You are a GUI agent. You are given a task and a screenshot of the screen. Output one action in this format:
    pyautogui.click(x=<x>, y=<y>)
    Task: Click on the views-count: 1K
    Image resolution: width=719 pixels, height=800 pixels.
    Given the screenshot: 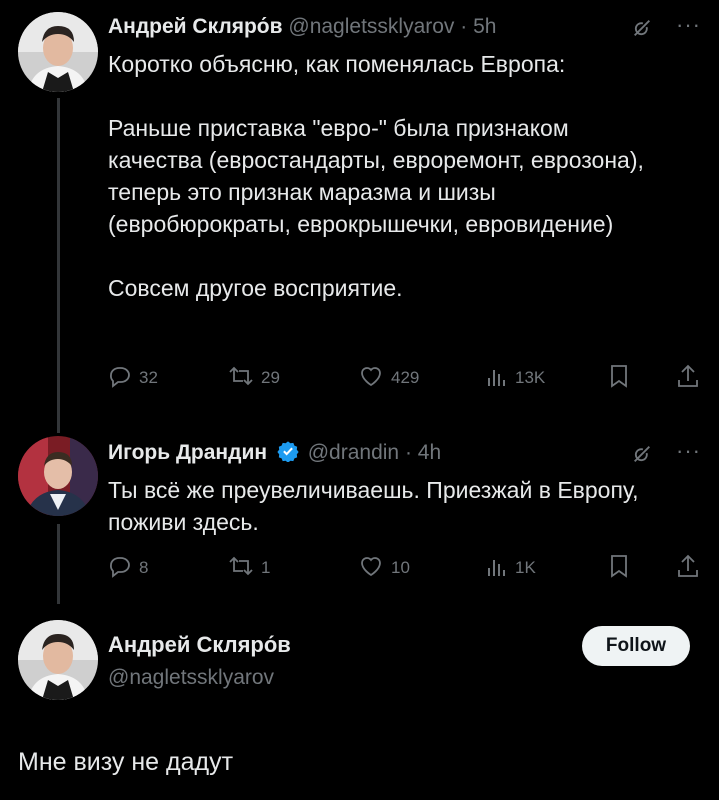 What is the action you would take?
    pyautogui.click(x=525, y=567)
    